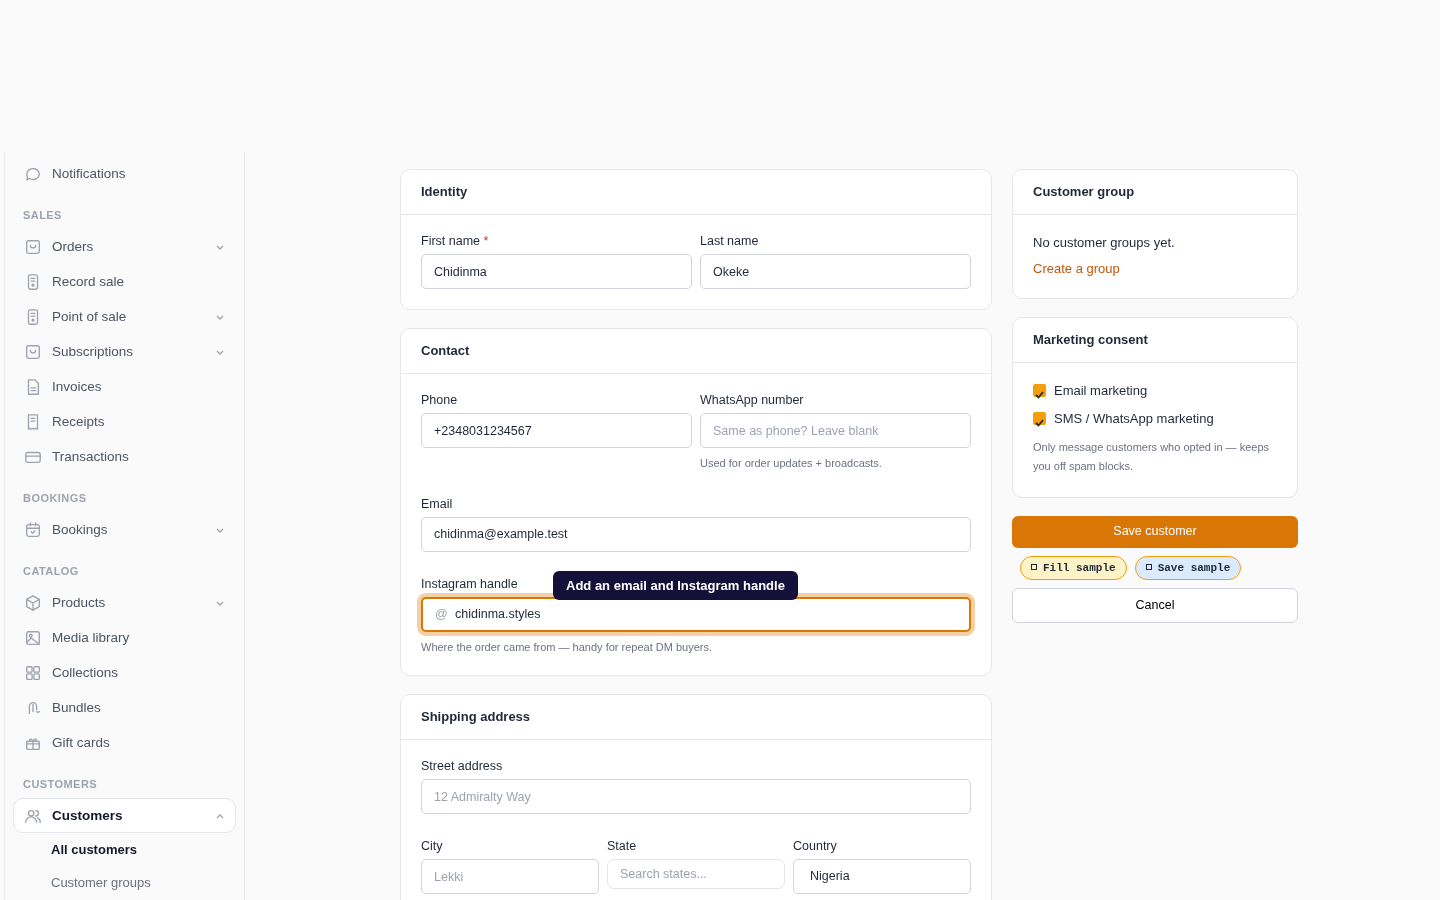 Image resolution: width=1440 pixels, height=900 pixels. Describe the element at coordinates (696, 351) in the screenshot. I see `card-title: Contact` at that location.